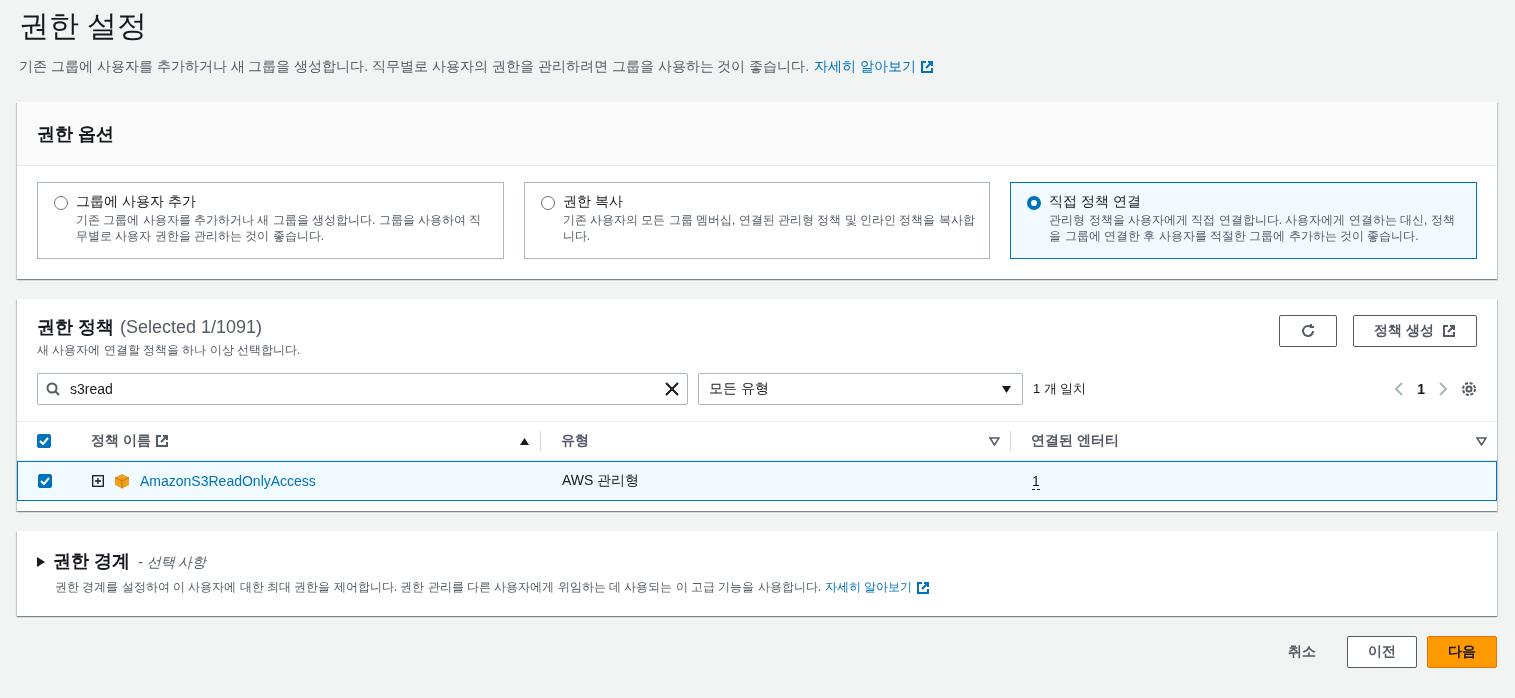 This screenshot has width=1515, height=698. Describe the element at coordinates (75, 134) in the screenshot. I see `panel-title: 권한 옵션` at that location.